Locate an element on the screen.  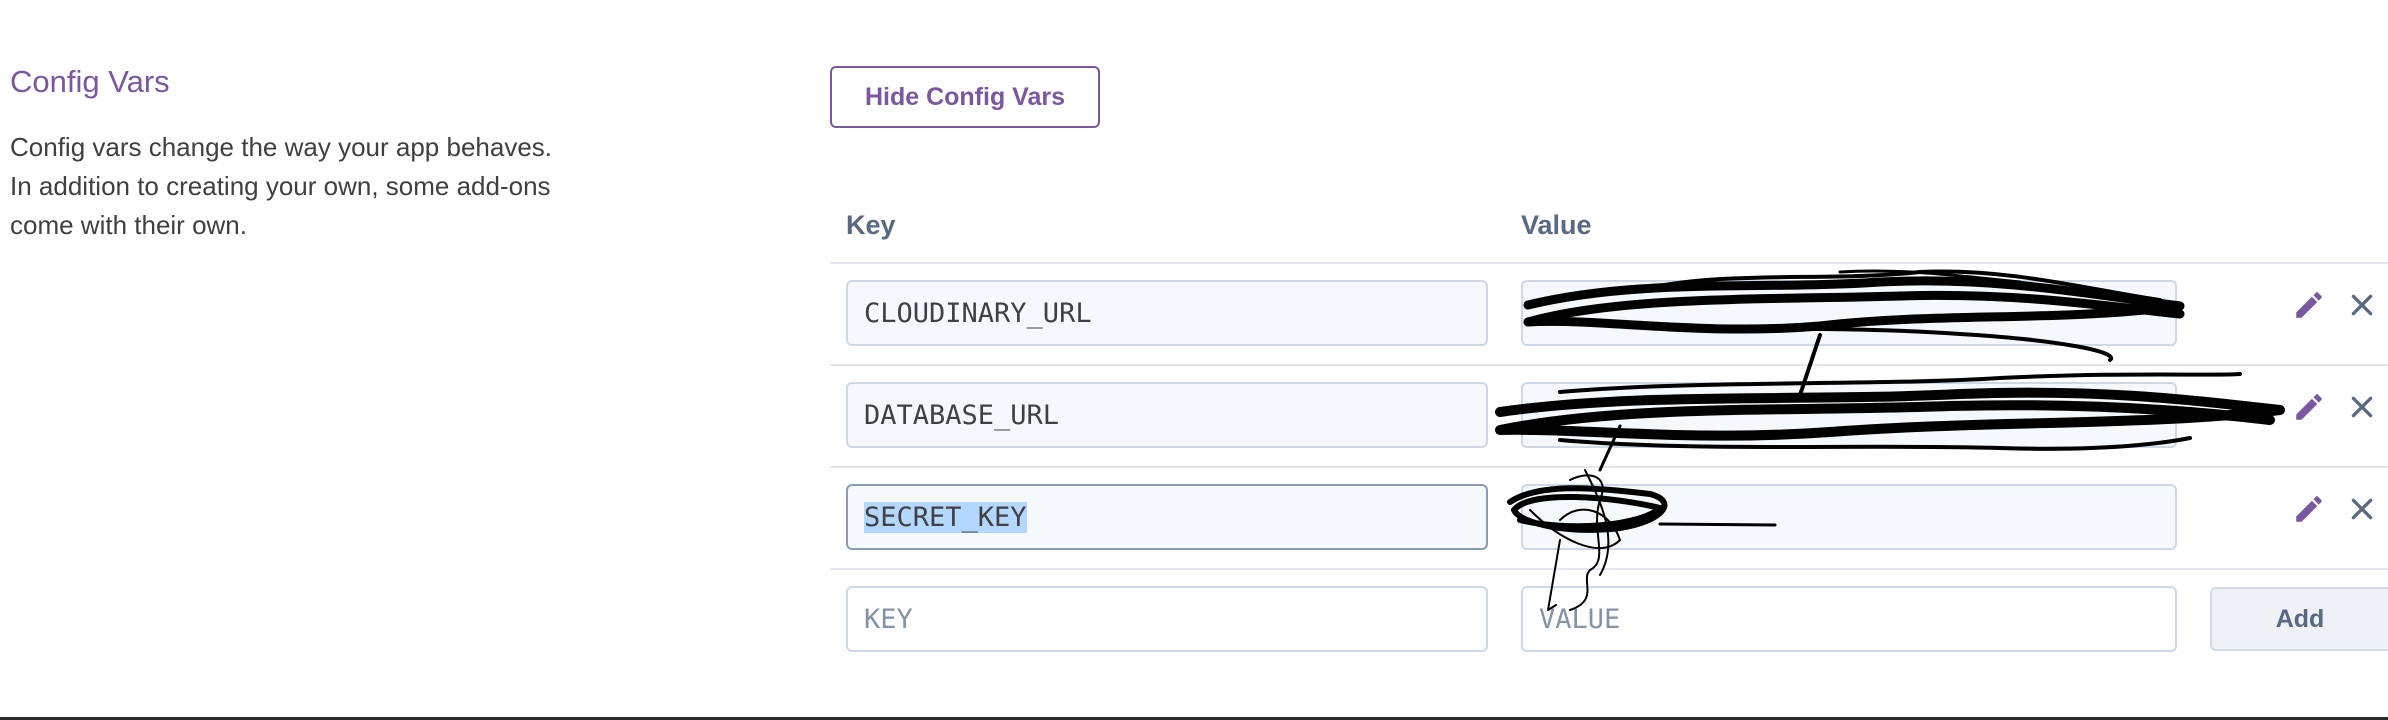
config-key-value: SECRET_KEY is located at coordinates (945, 517).